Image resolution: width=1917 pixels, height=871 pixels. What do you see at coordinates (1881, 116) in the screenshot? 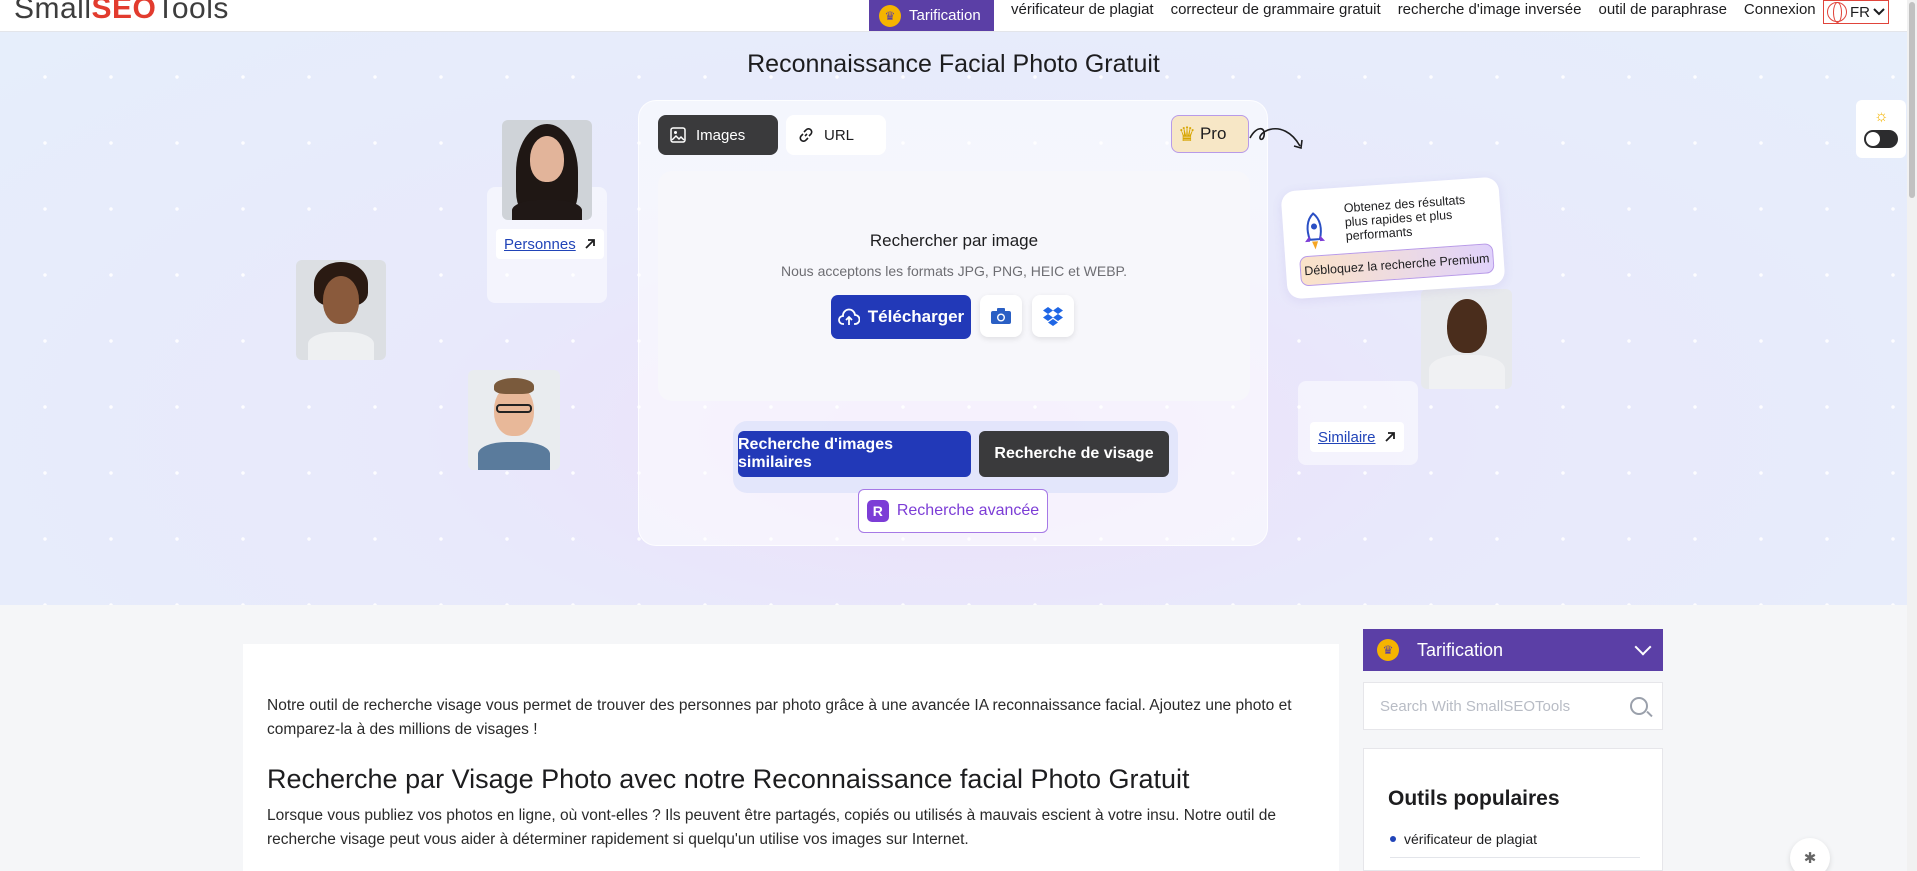
I see `sun-icon: ☼` at bounding box center [1881, 116].